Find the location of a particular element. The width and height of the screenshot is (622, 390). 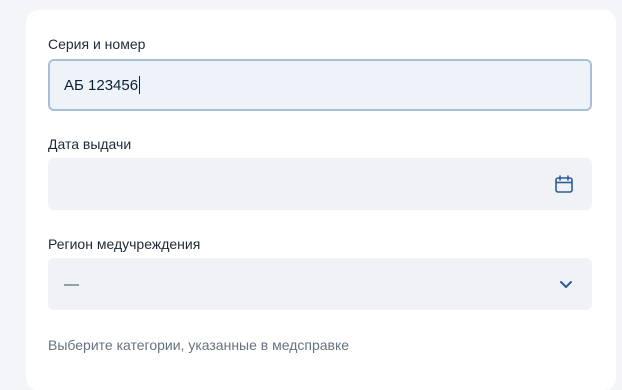

region-select: — is located at coordinates (320, 284).